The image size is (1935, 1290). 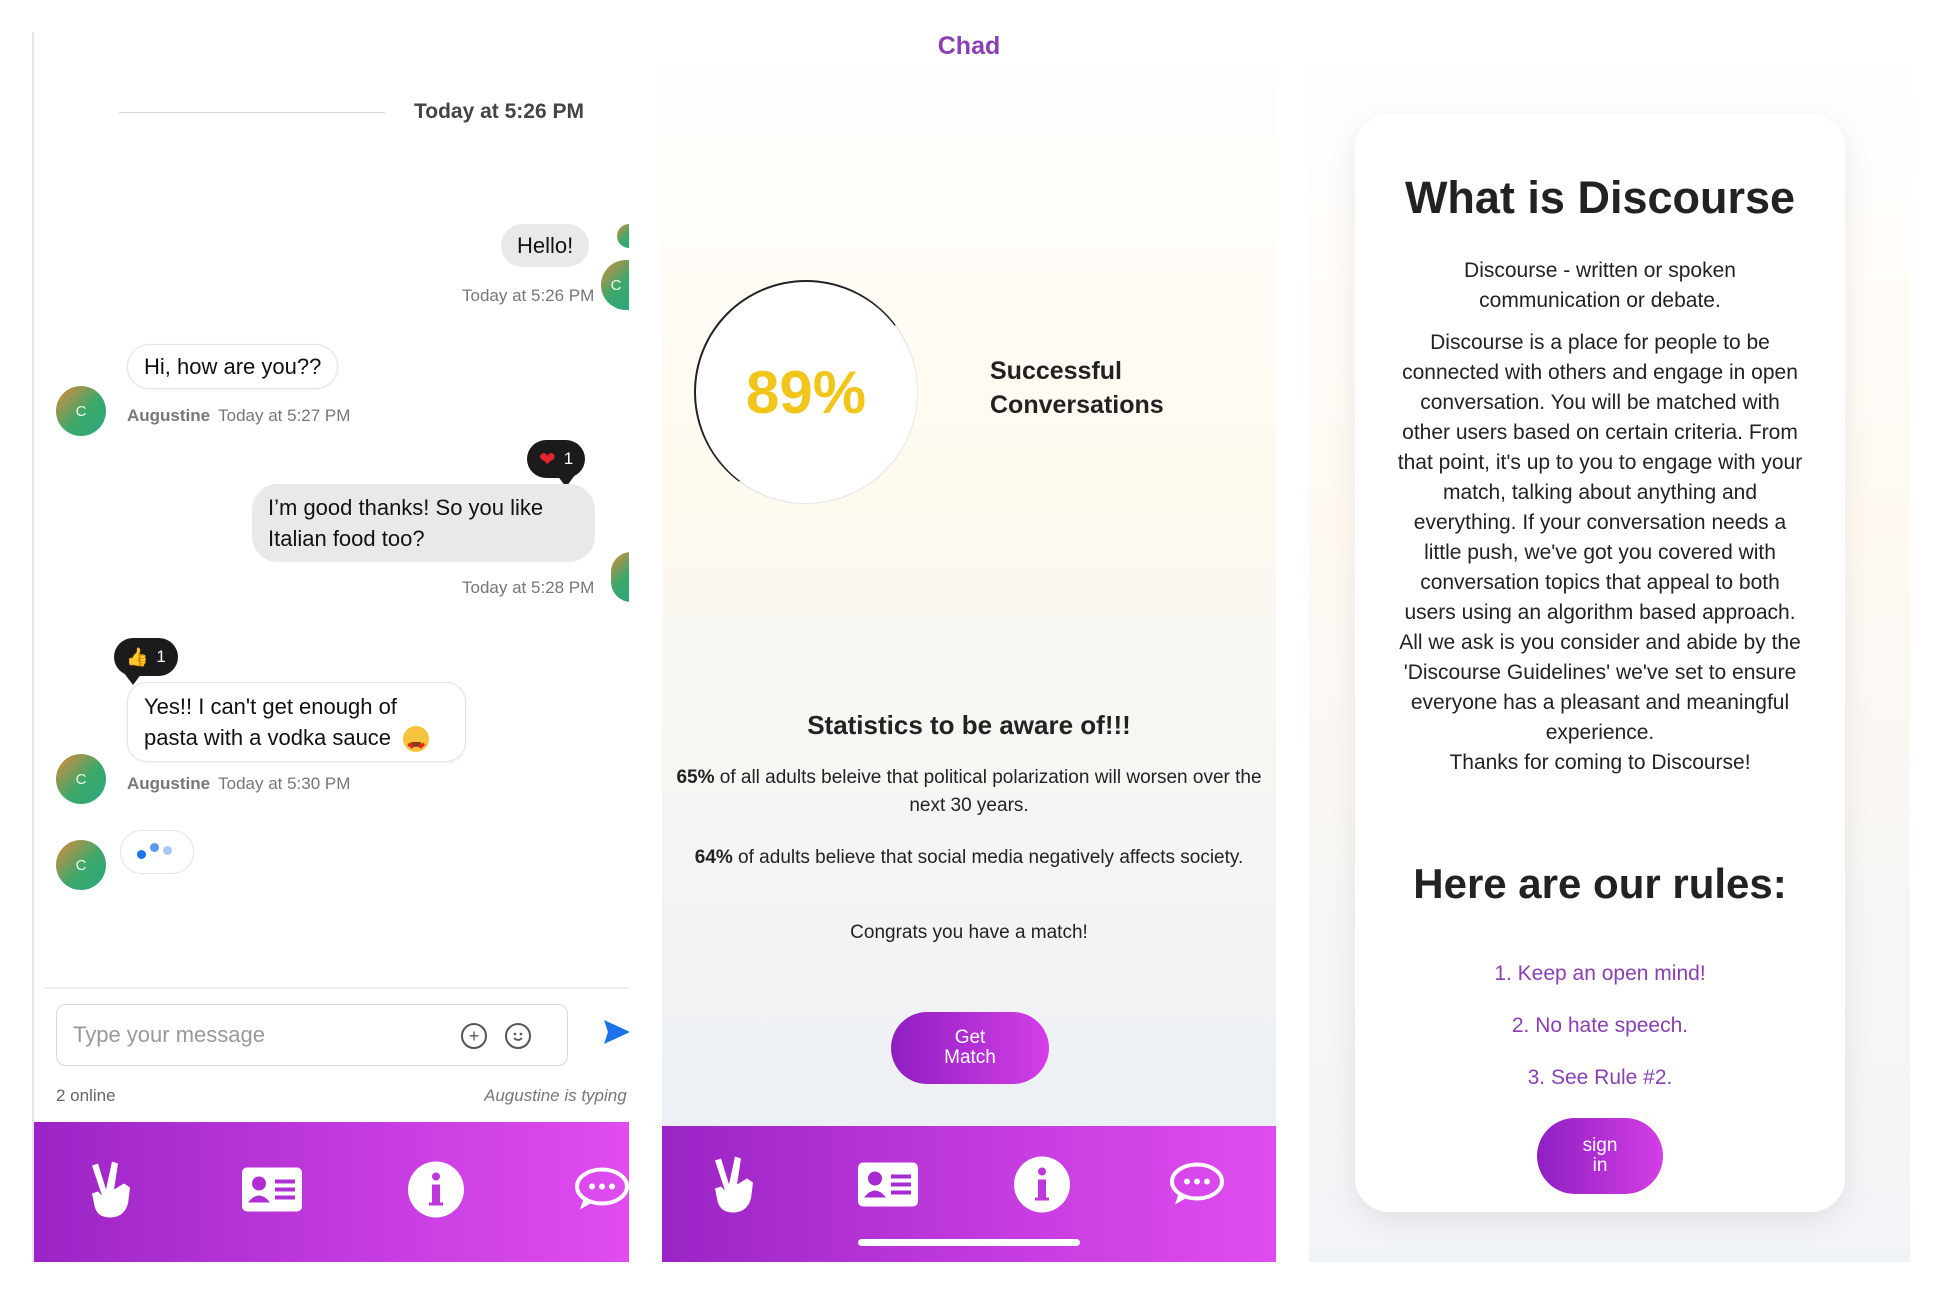 I want to click on message-meta: Augustine Today at 5:30 PM, so click(x=238, y=784).